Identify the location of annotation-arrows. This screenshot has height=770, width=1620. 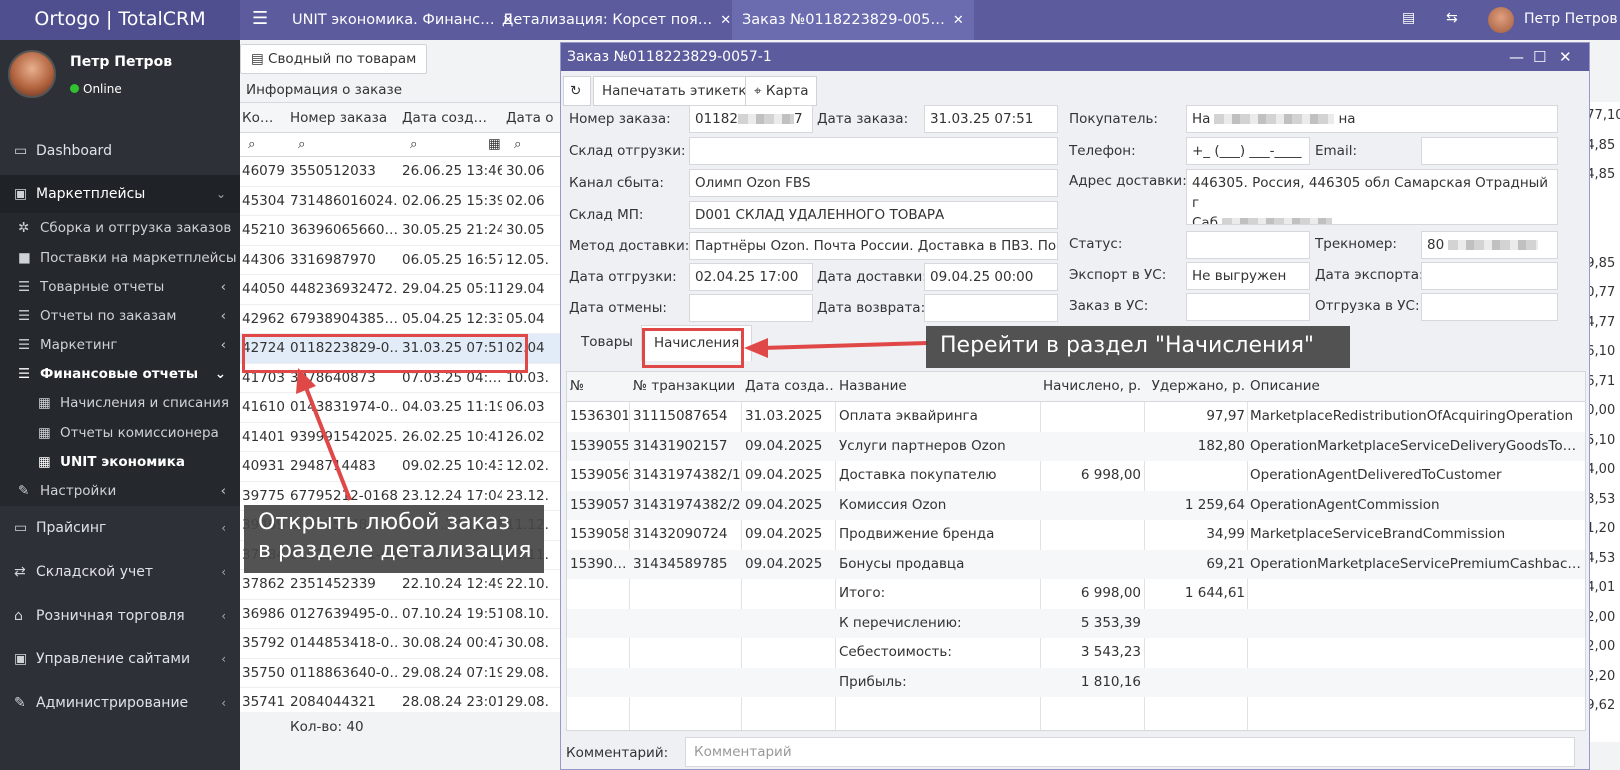
(612, 419).